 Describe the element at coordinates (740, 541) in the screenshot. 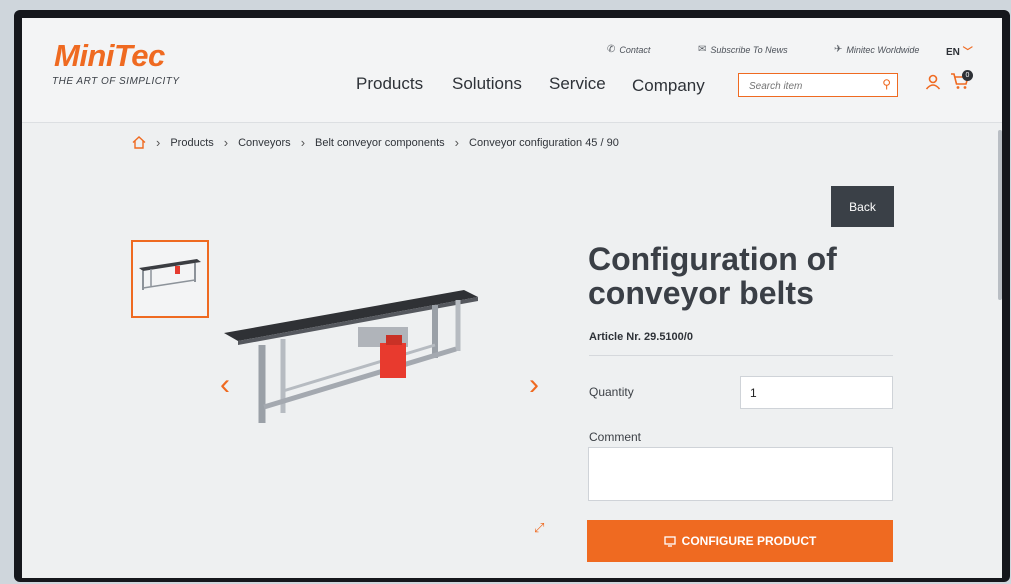

I see `configure-product-button: CONFIGURE PRODUCT` at that location.